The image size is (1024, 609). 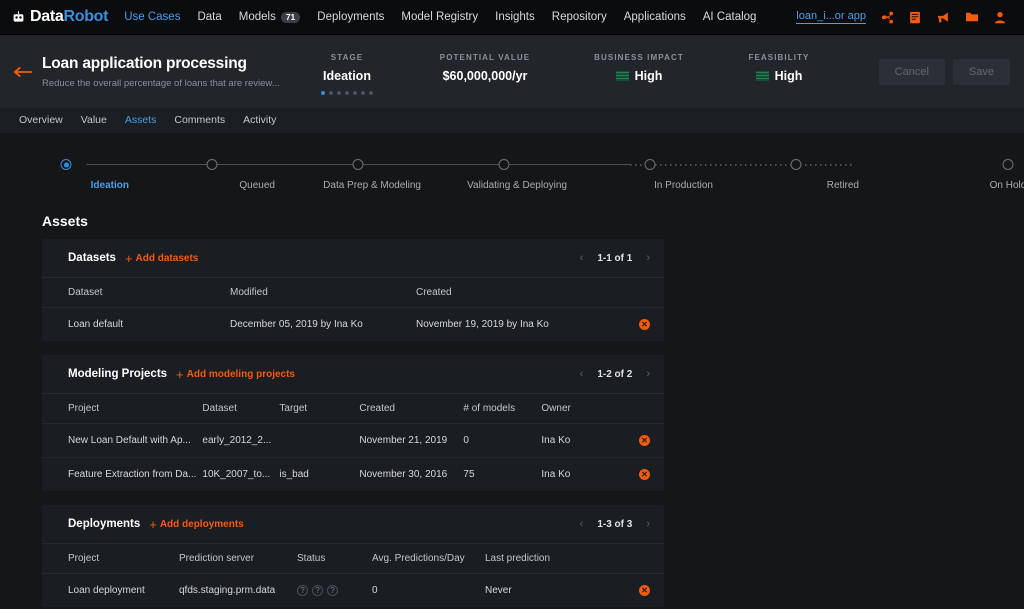 I want to click on add-modeling-projects-button: + Add modeling projects, so click(x=235, y=374).